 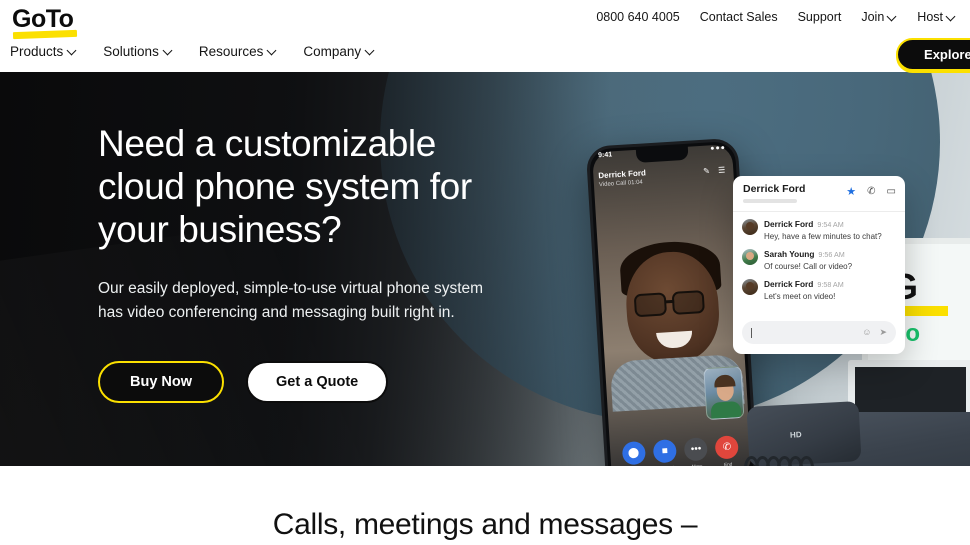 I want to click on chat-message-timestamp: 9:58 AM, so click(x=830, y=284).